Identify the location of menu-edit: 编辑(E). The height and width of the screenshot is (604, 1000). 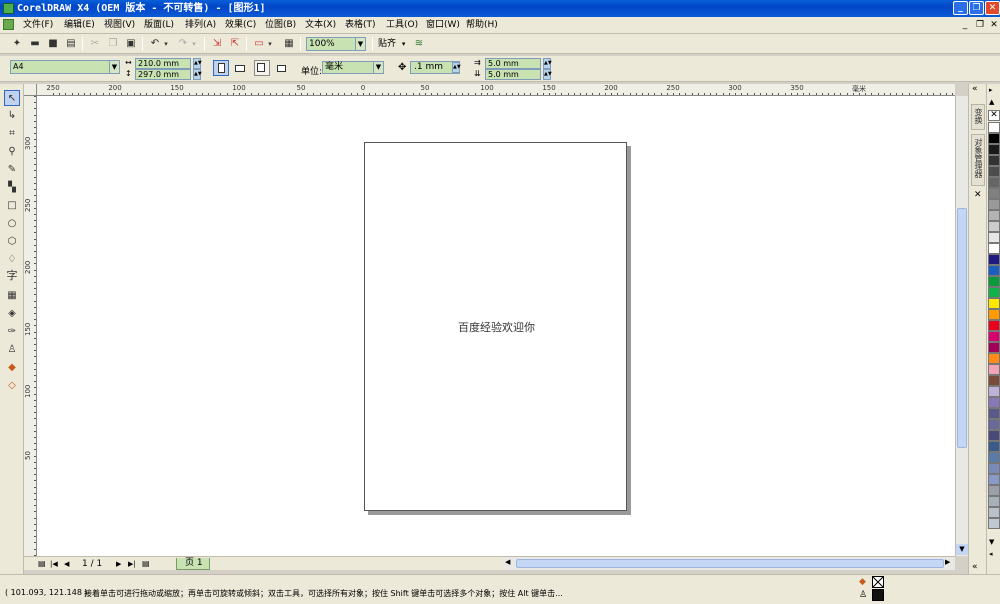
(79, 25).